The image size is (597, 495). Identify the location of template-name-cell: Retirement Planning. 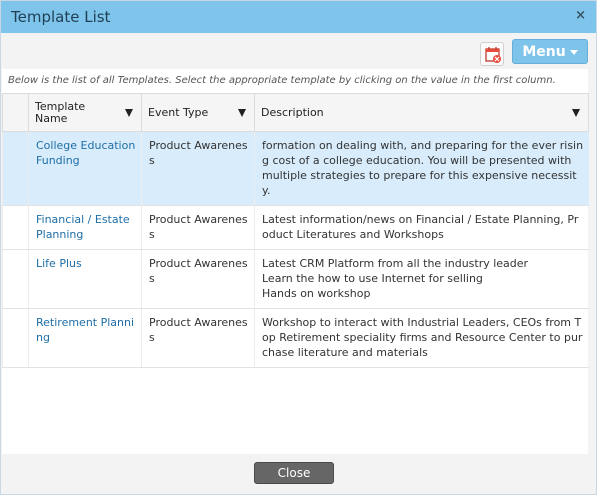
(85, 338).